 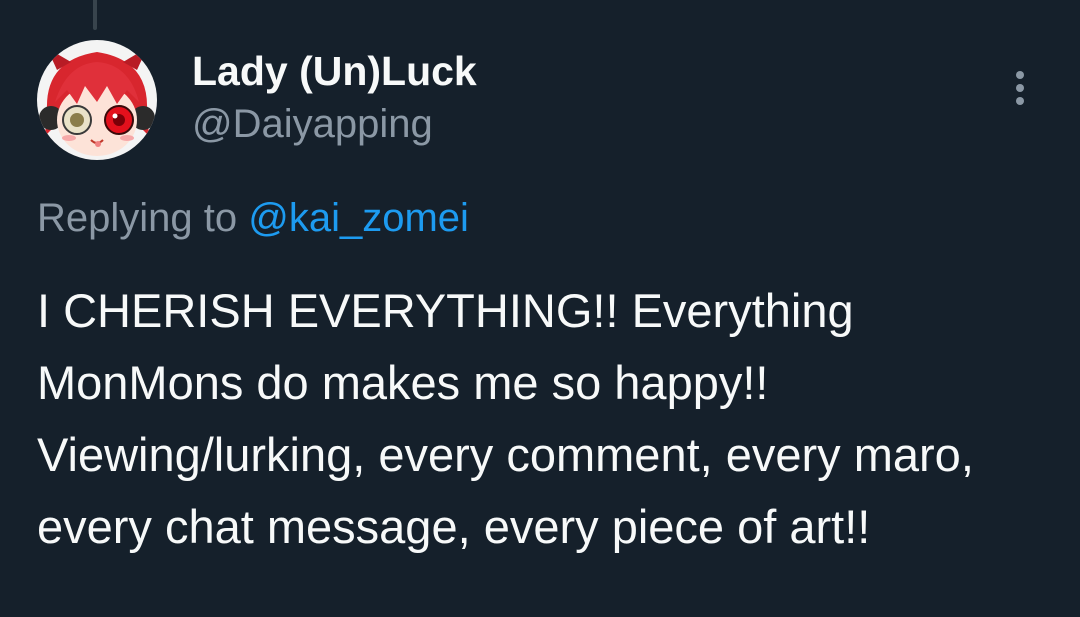 I want to click on display-name: Lady (Un)Luck, so click(x=334, y=71).